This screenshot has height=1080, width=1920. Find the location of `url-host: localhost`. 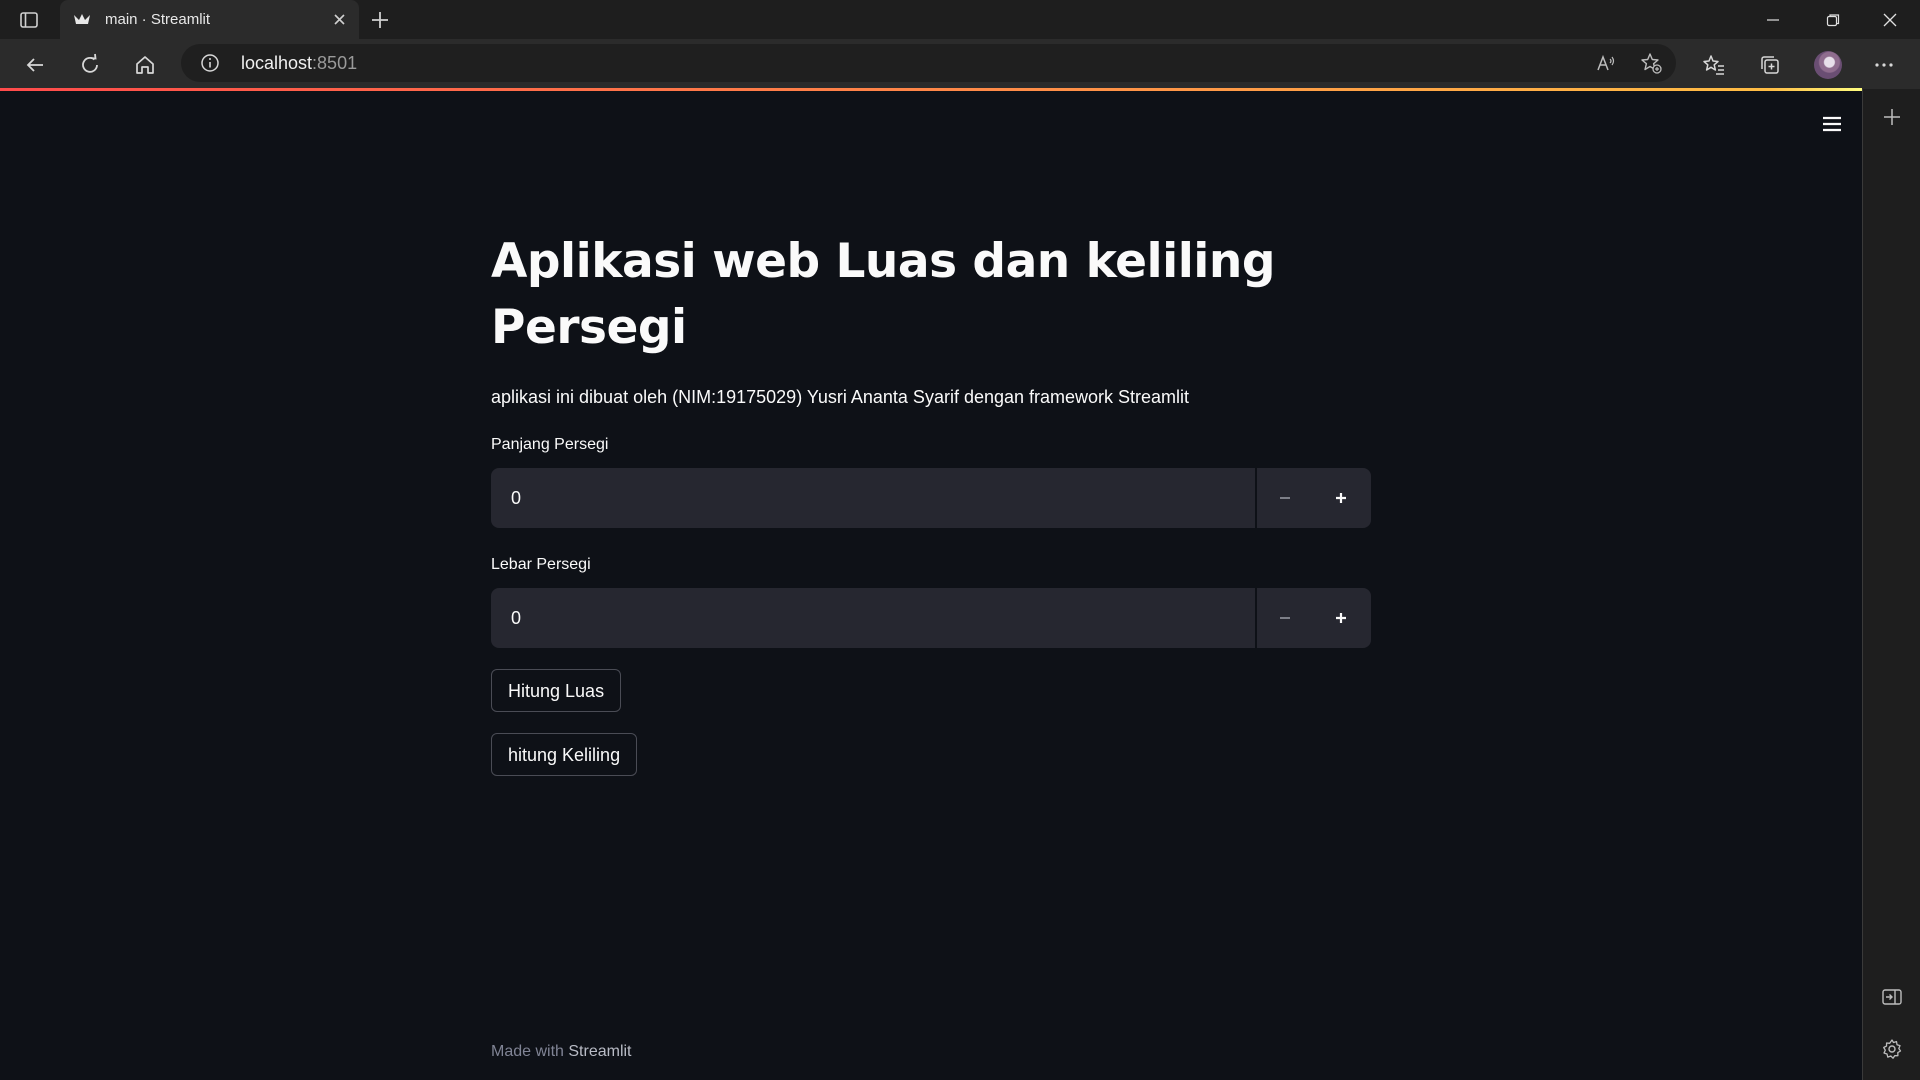

url-host: localhost is located at coordinates (277, 63).